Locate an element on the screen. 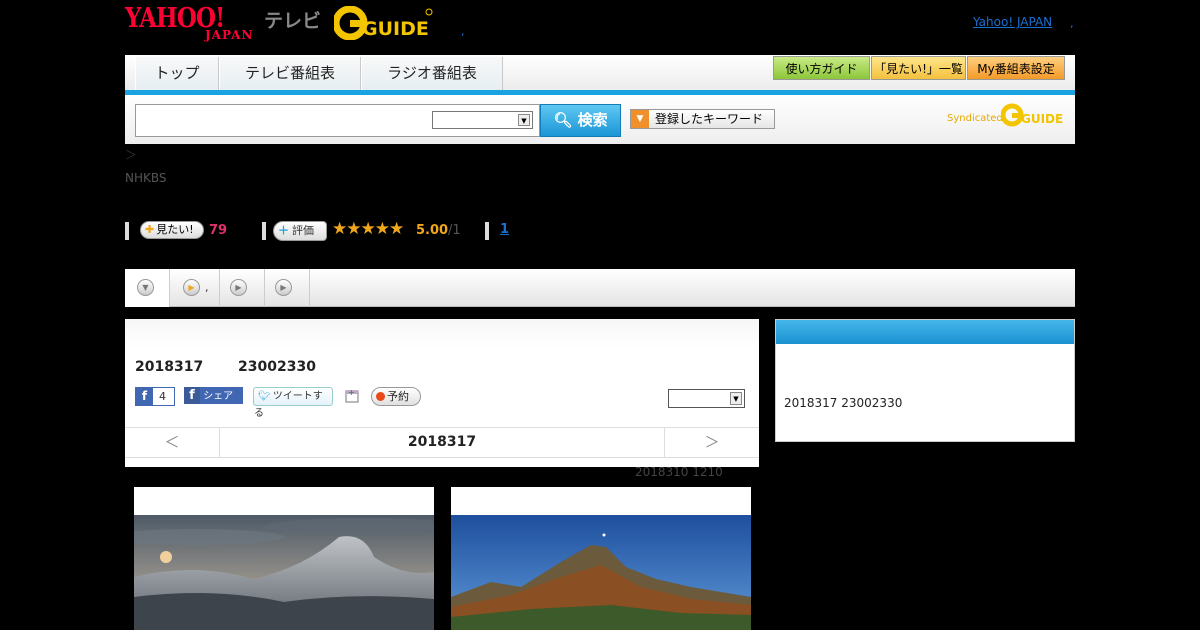 The image size is (1200, 630). my-schedule-settings-button: My番組表設定 is located at coordinates (1016, 68).